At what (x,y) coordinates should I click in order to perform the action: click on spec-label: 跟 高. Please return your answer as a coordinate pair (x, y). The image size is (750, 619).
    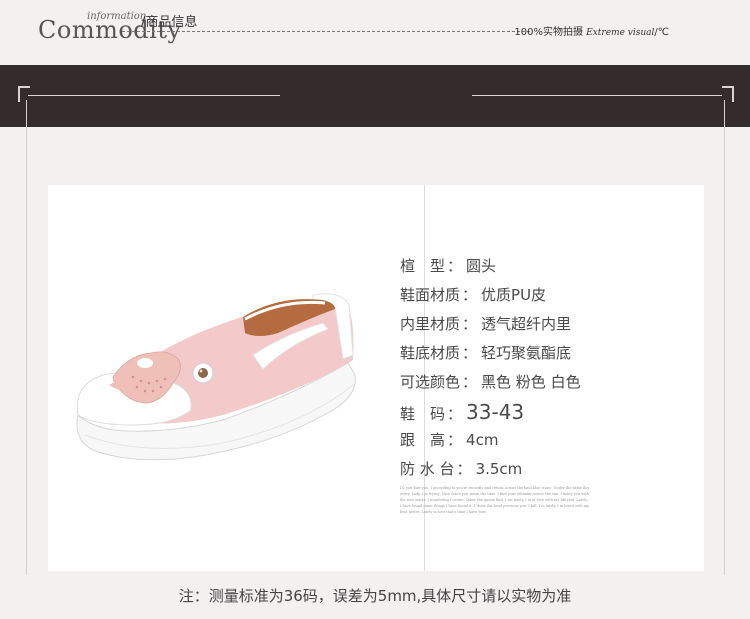
    Looking at the image, I should click on (423, 440).